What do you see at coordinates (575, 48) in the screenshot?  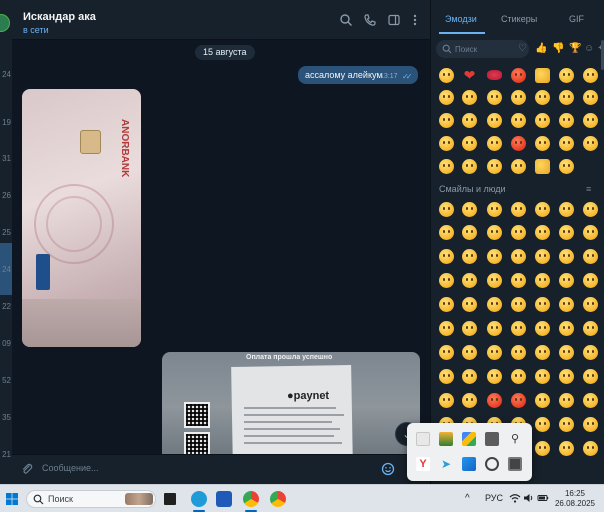 I see `trophy-outline-icon: 🏆` at bounding box center [575, 48].